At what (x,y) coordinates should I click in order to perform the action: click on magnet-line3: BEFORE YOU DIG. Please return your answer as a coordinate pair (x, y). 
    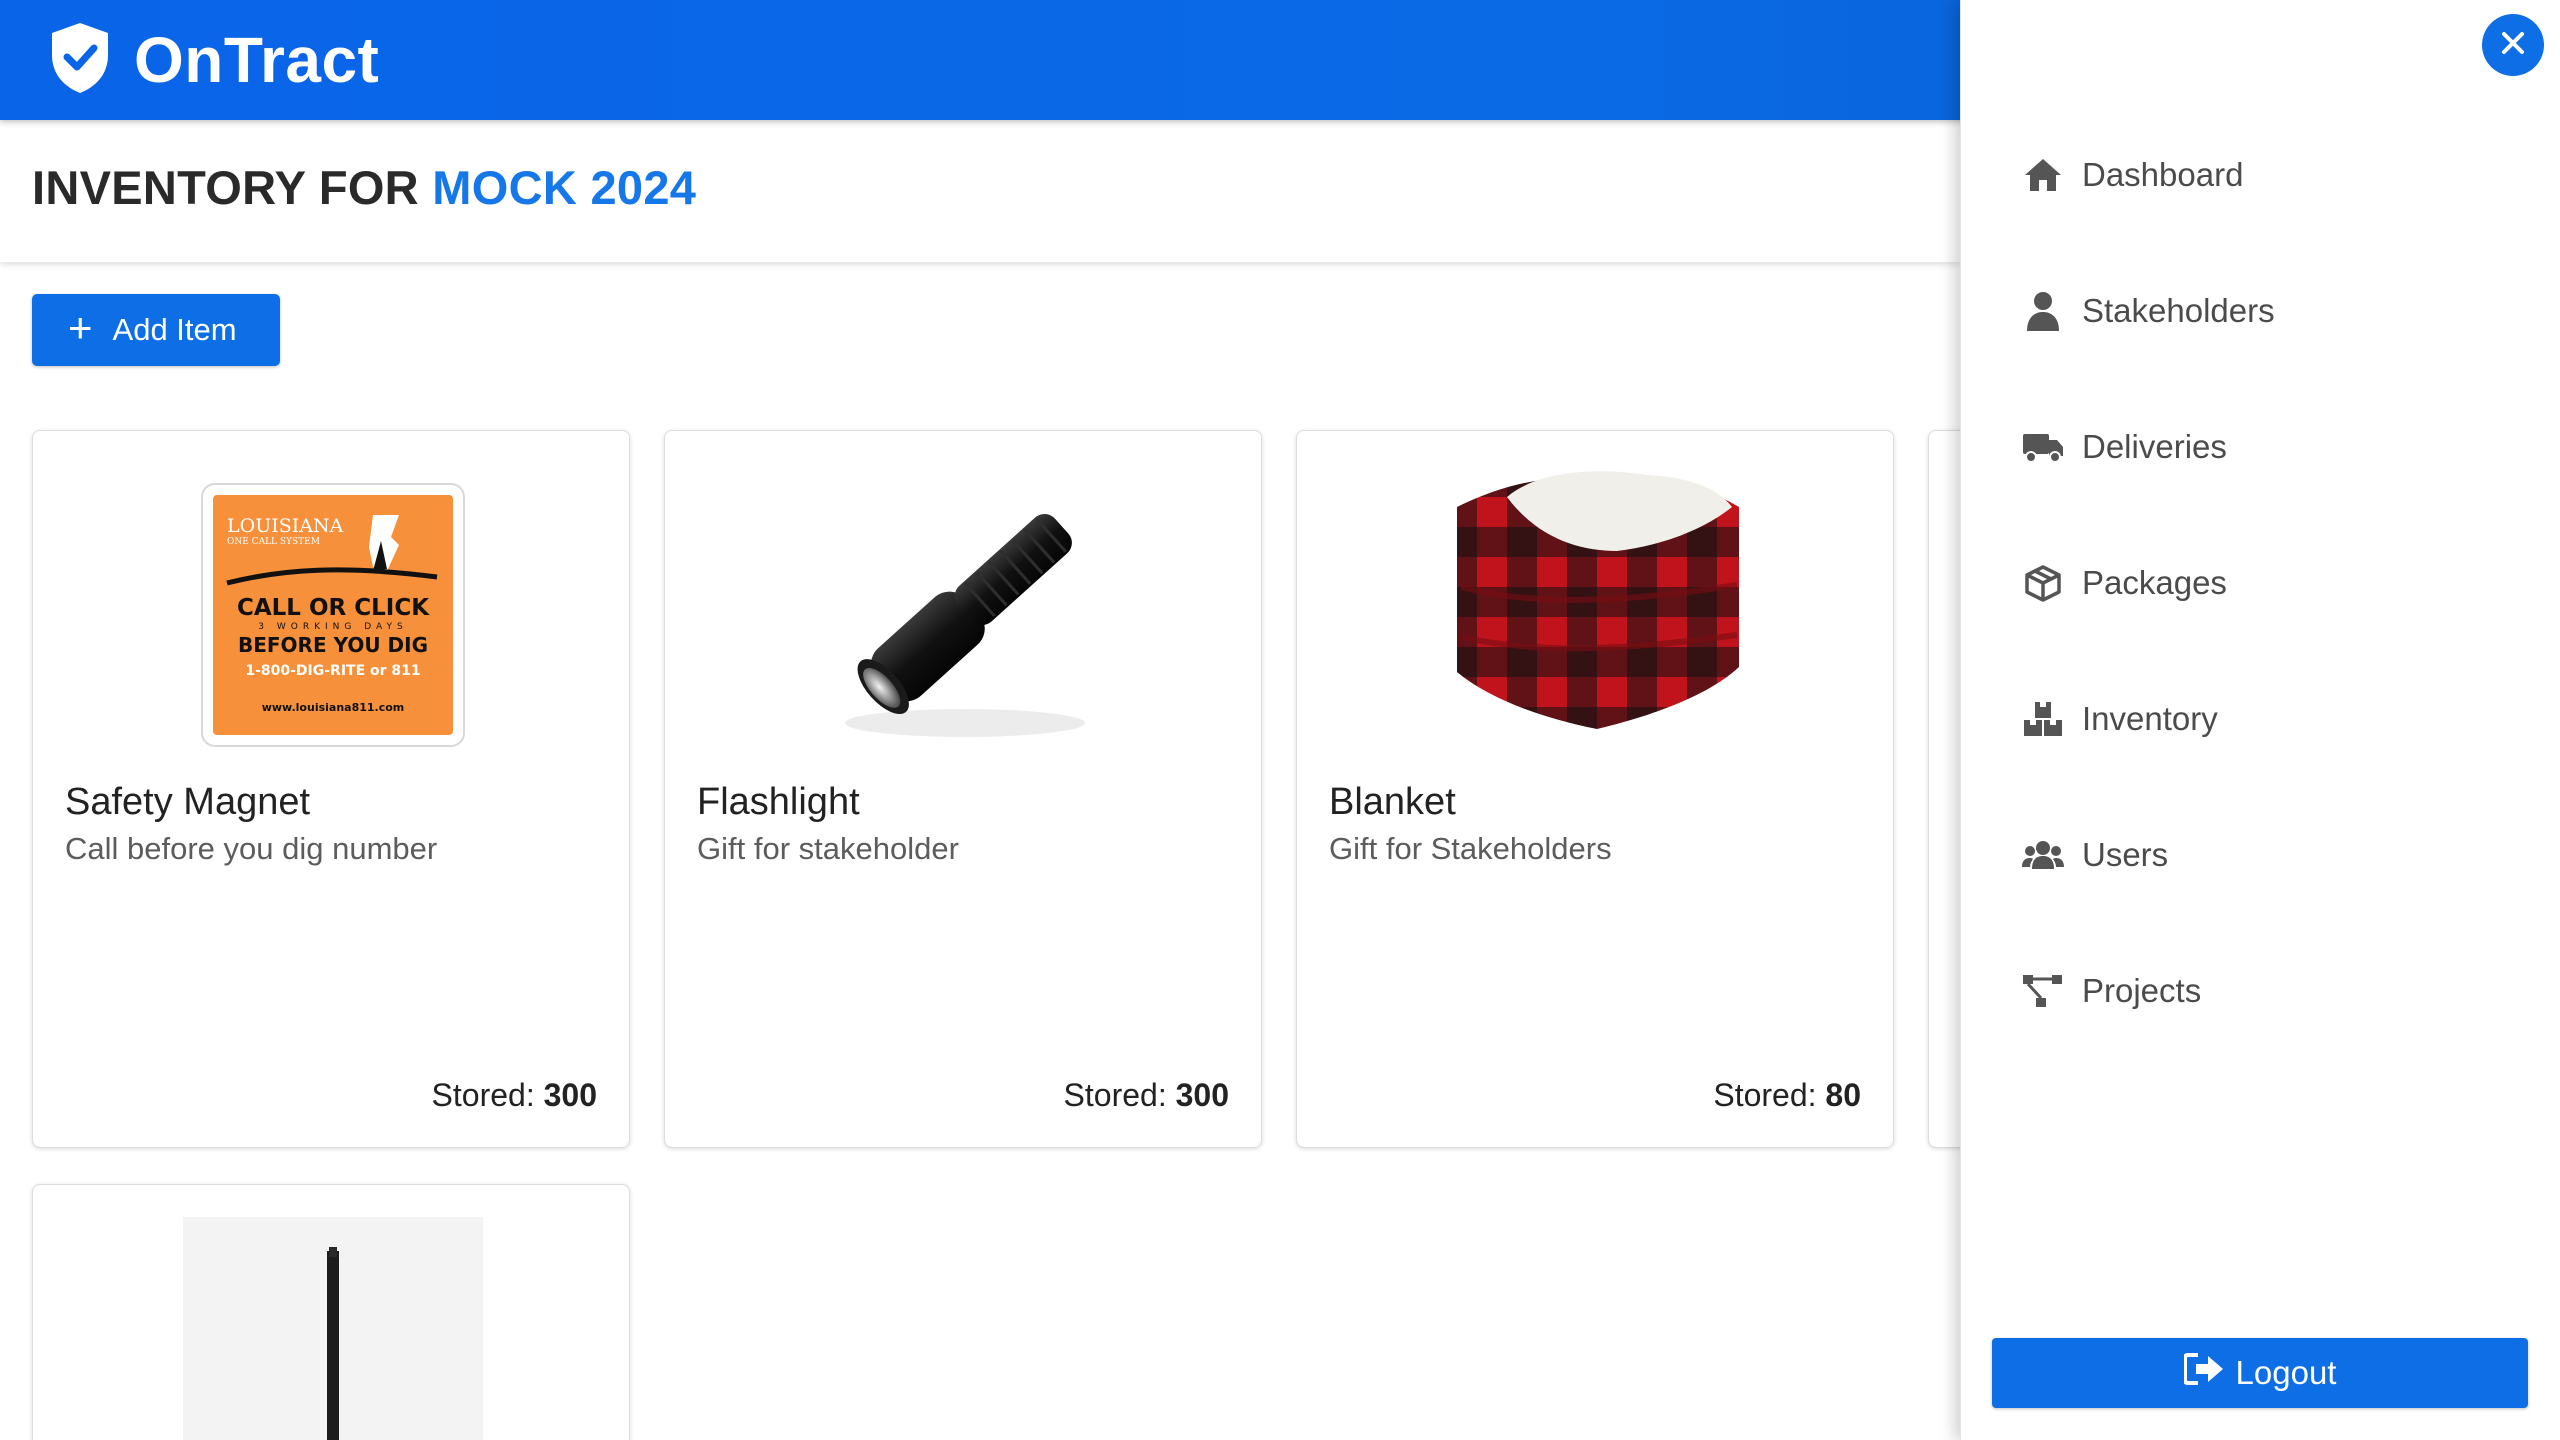
    Looking at the image, I should click on (333, 645).